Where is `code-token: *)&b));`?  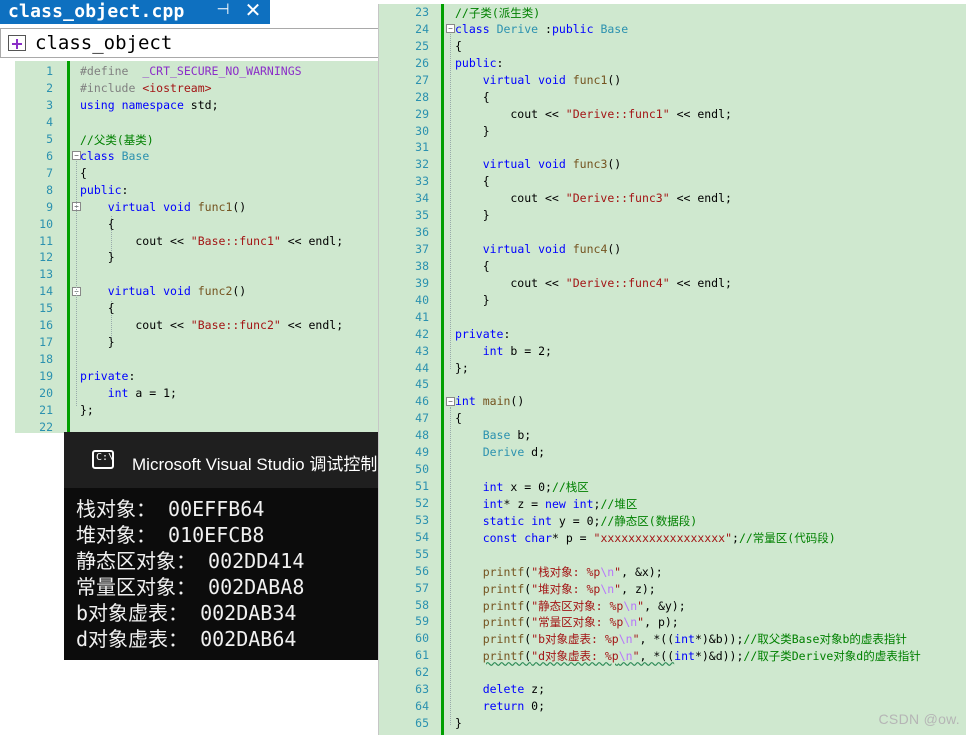 code-token: *)&b)); is located at coordinates (719, 639).